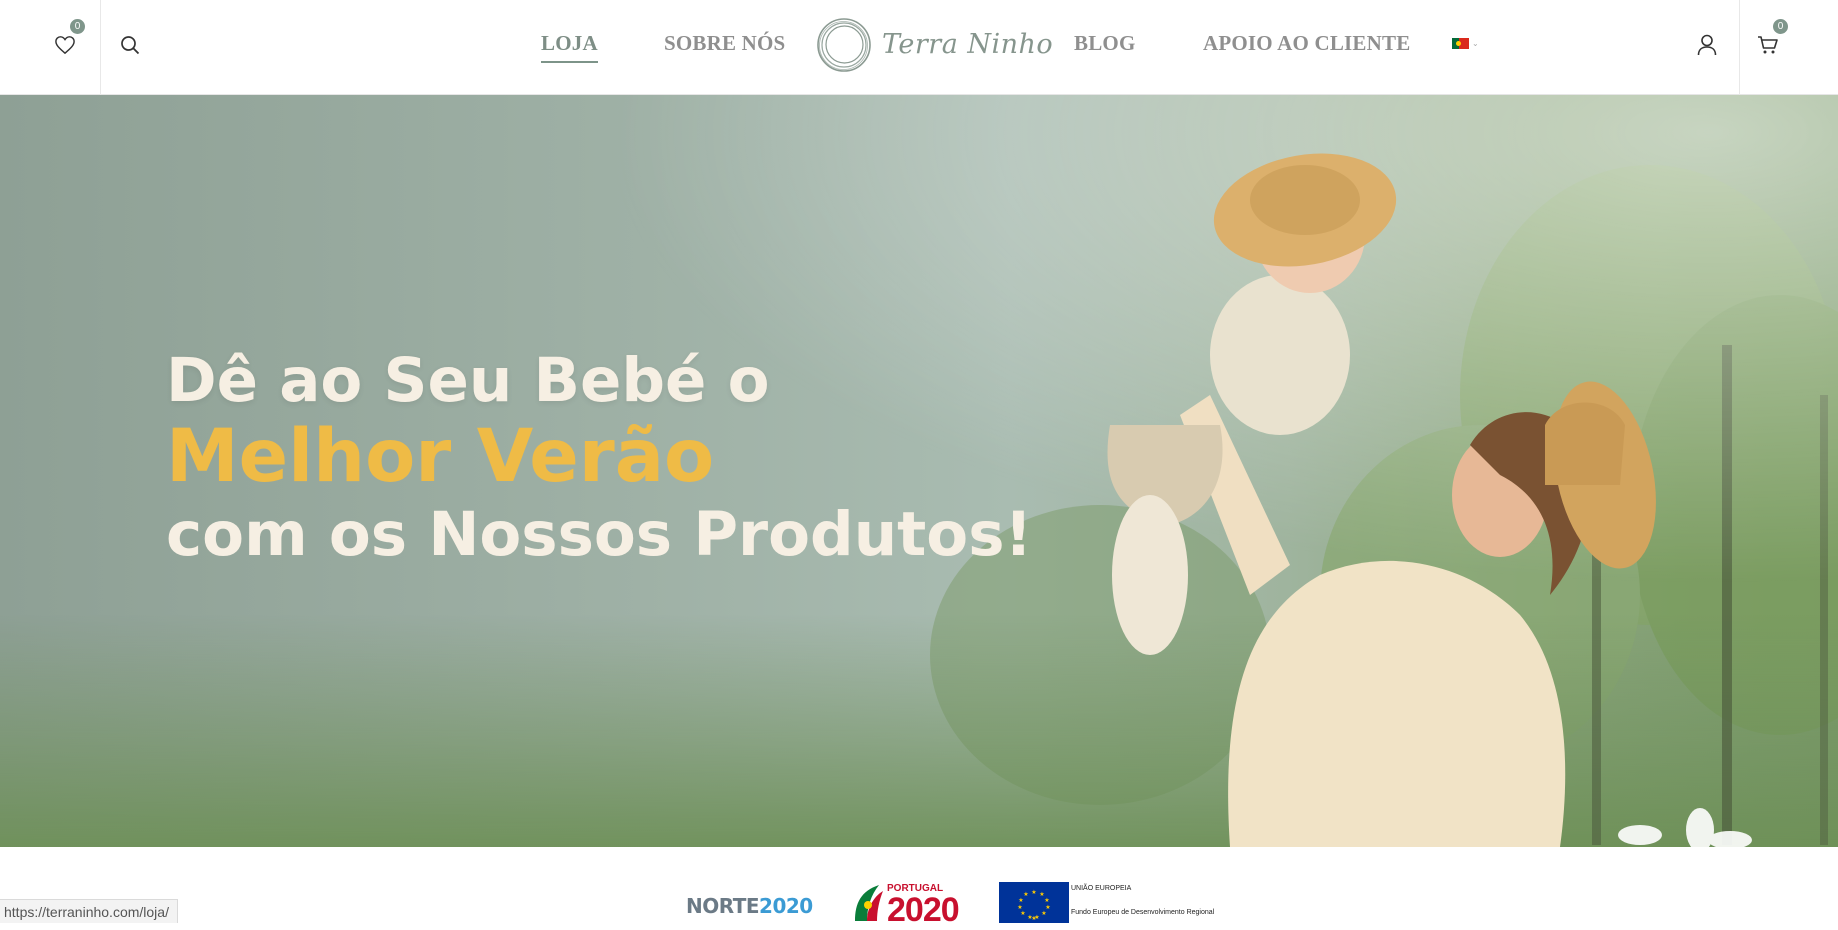  I want to click on user-icon, so click(1707, 45).